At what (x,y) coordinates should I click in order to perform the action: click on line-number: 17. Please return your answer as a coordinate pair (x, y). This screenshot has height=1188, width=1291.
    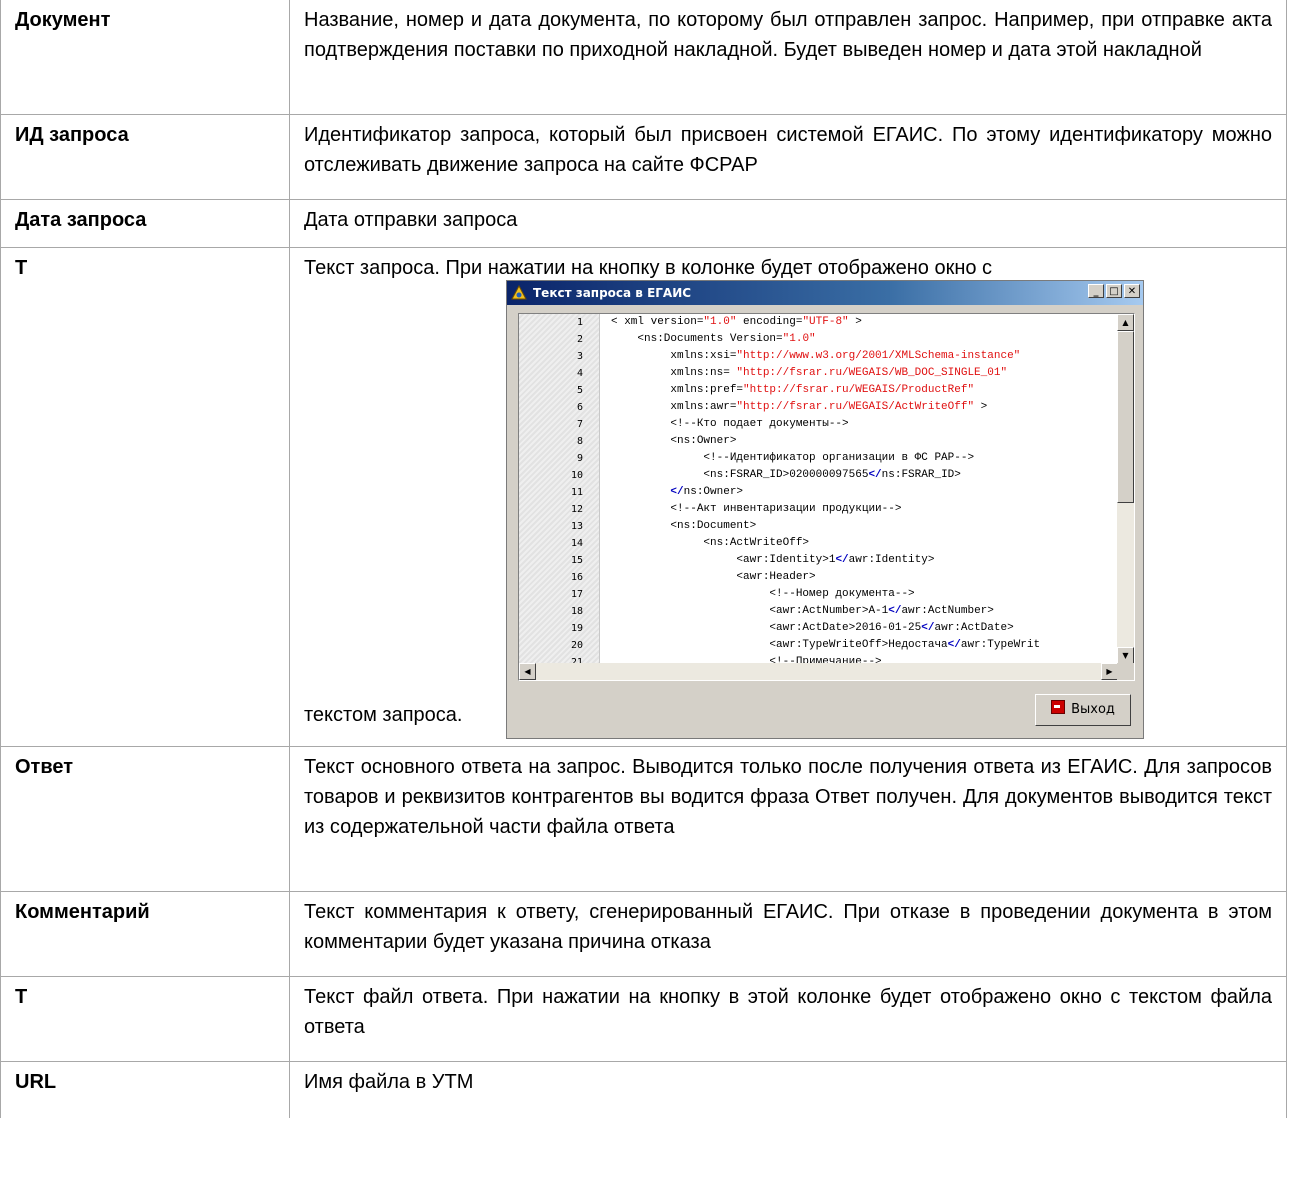
    Looking at the image, I should click on (576, 594).